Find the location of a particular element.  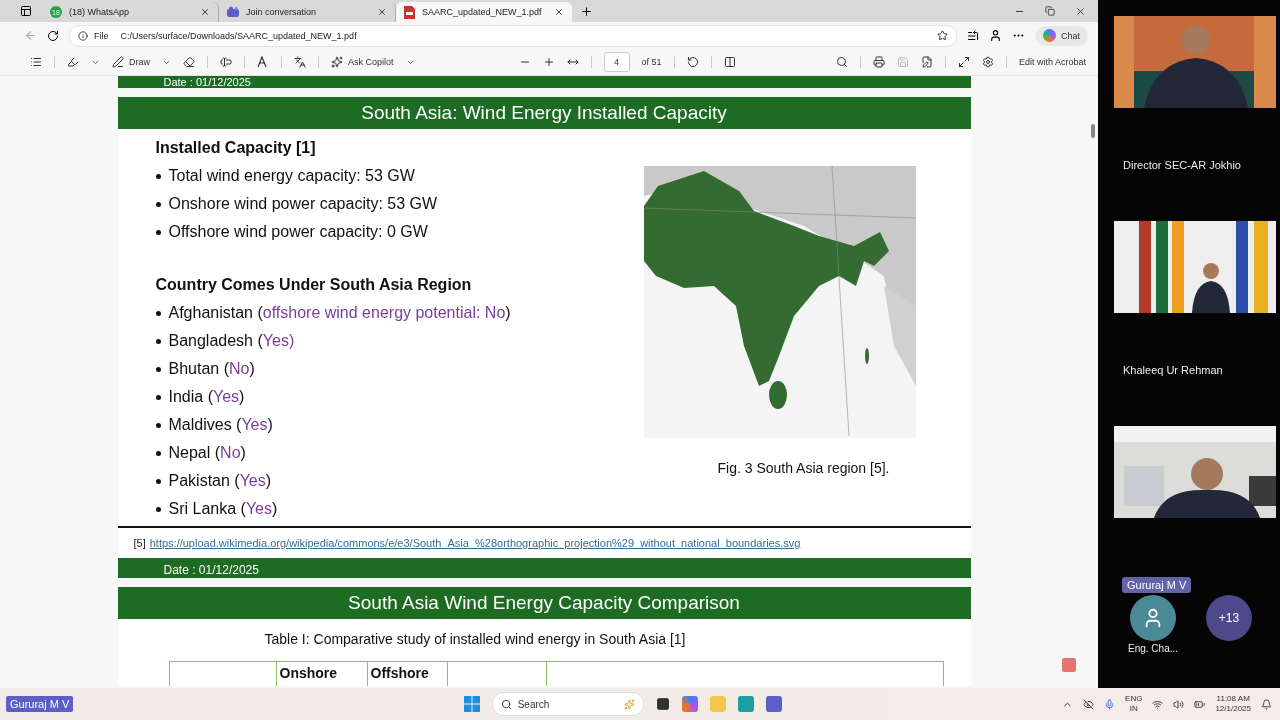

language-text: ENG is located at coordinates (1134, 699).